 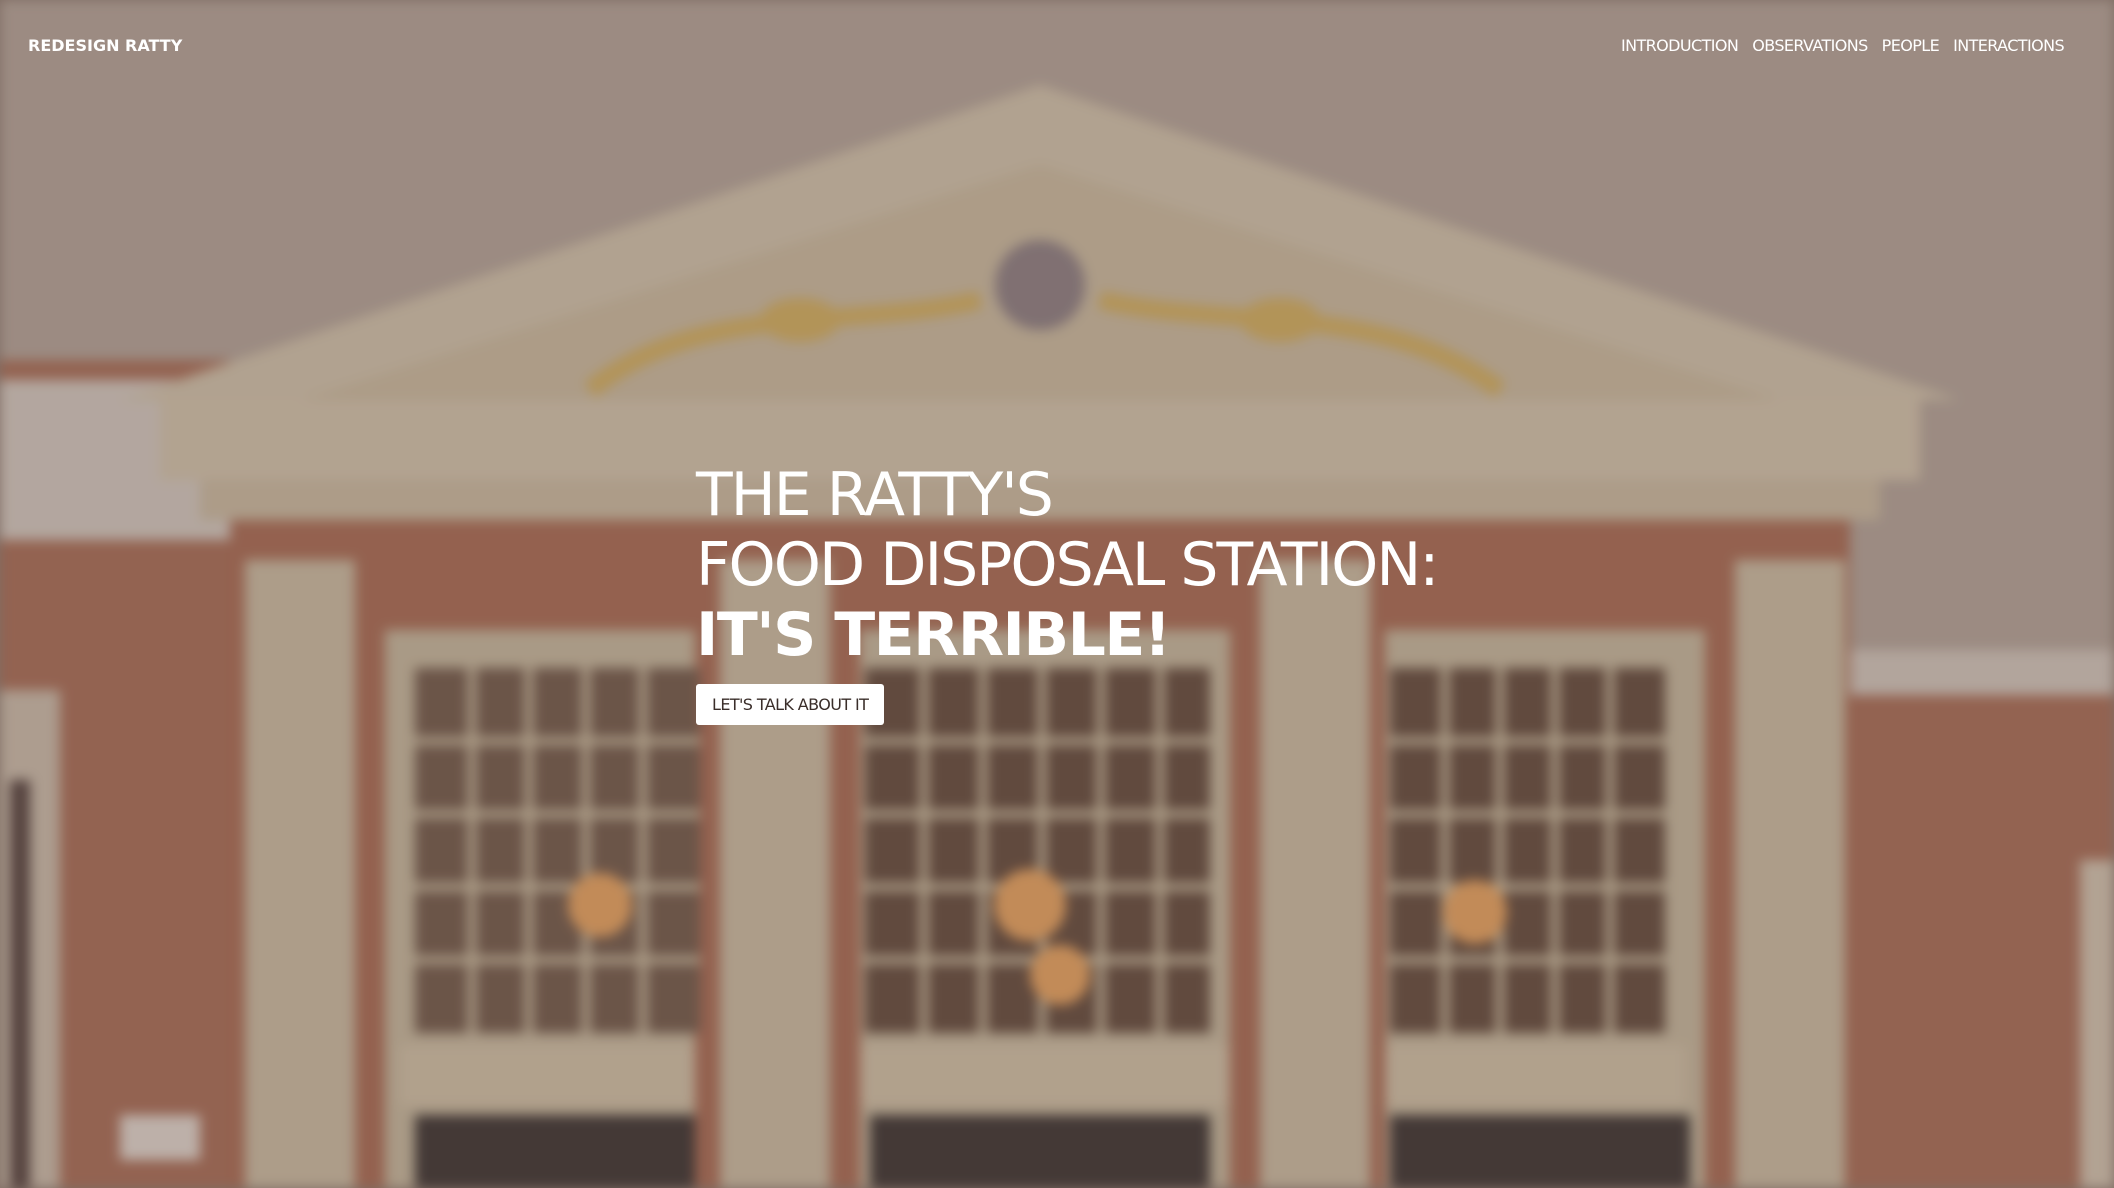 I want to click on brand-link: REDESIGN RATTY, so click(x=105, y=45).